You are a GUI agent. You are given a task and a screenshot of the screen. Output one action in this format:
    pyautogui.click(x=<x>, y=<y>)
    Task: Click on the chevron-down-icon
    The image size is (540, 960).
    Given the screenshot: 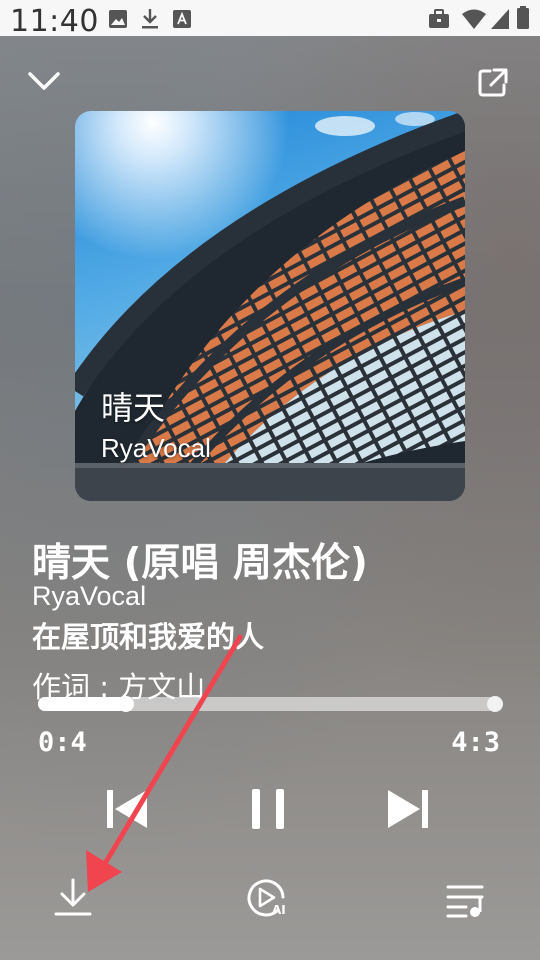 What is the action you would take?
    pyautogui.click(x=44, y=81)
    